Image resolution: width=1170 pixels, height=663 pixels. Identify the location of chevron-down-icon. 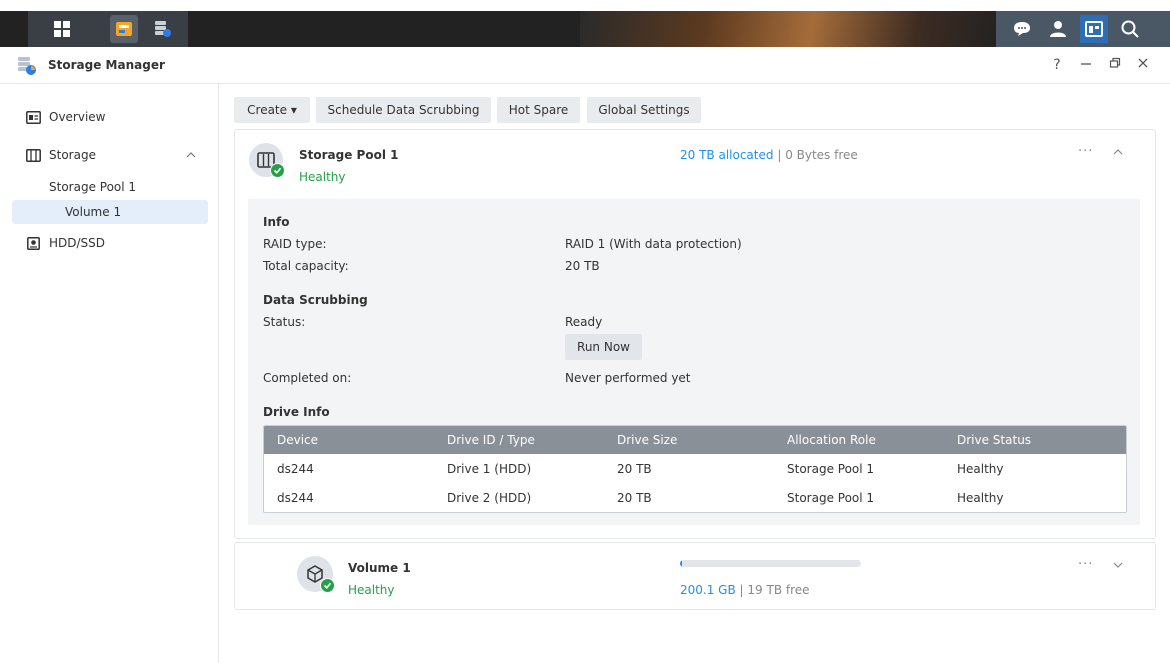
(1118, 565).